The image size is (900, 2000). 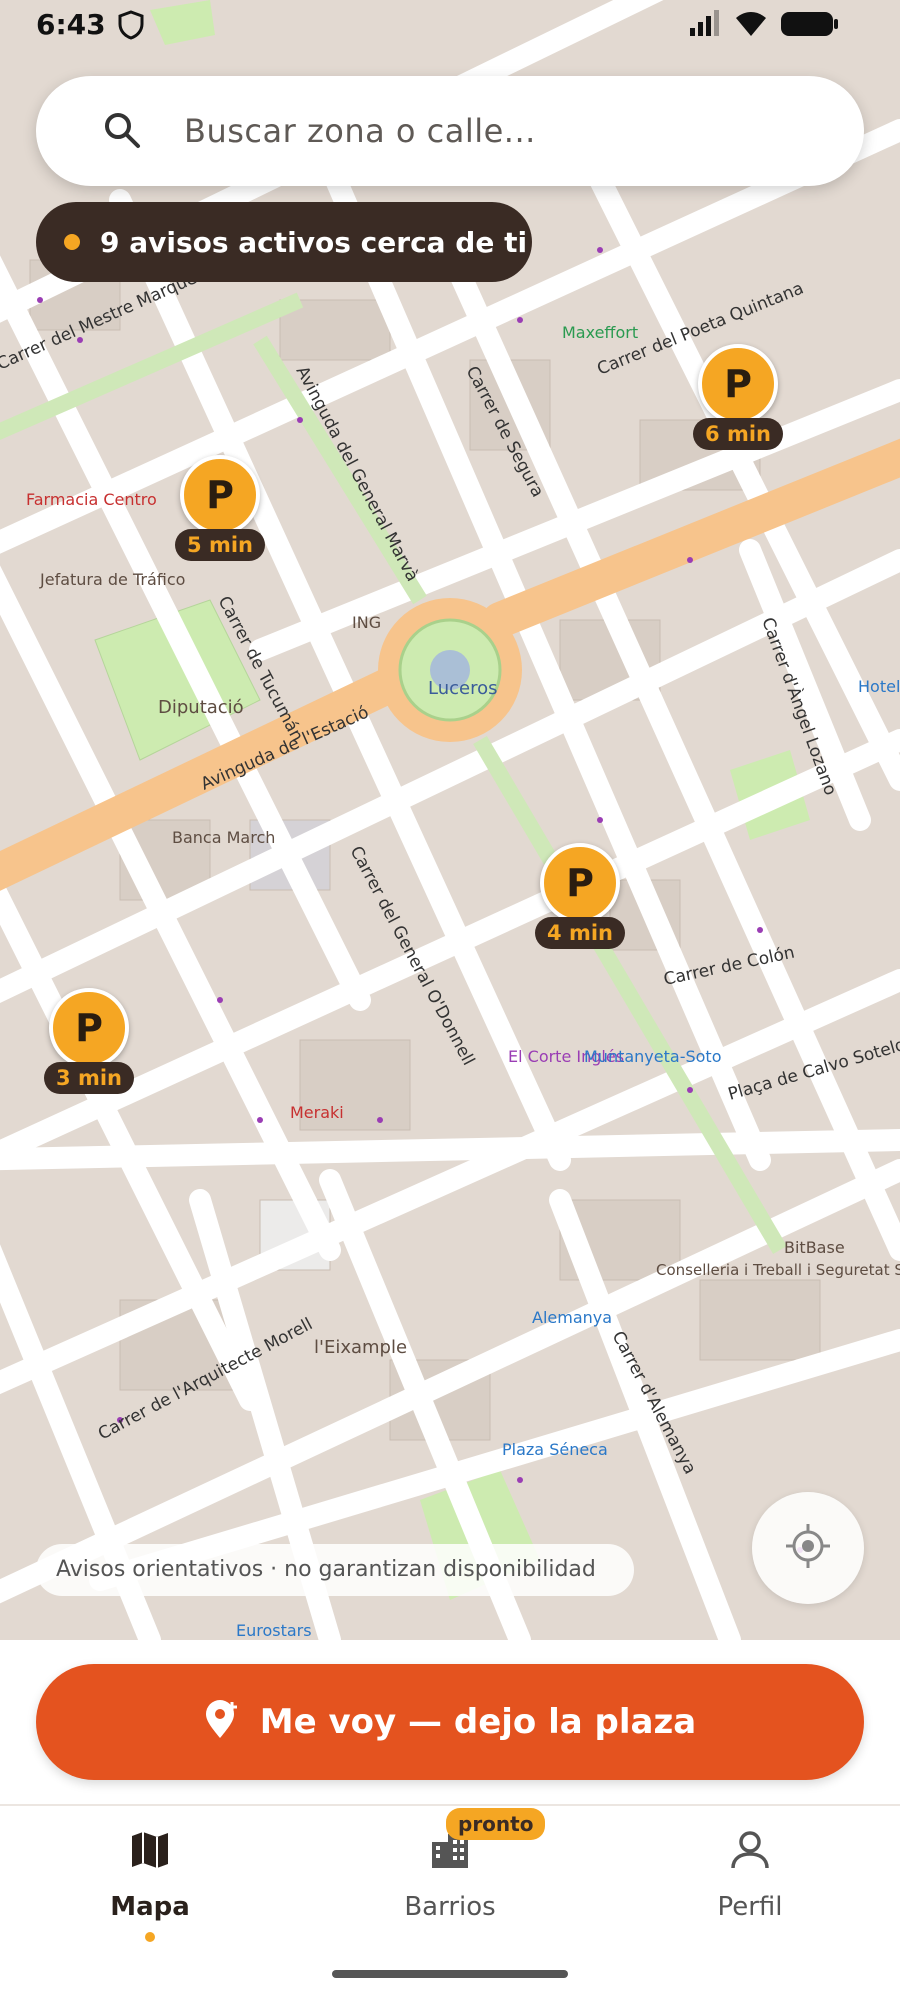 I want to click on active-alerts-pill: 9 avisos activos cerca de ti, so click(x=284, y=242).